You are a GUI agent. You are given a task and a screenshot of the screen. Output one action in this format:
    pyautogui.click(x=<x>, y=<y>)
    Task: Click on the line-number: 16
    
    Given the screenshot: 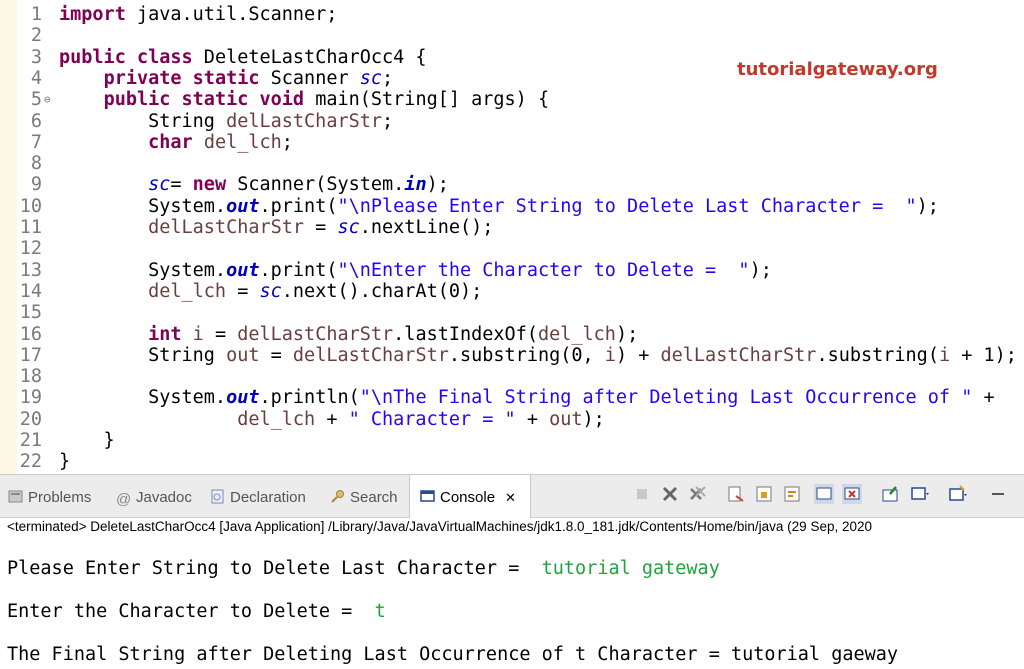 What is the action you would take?
    pyautogui.click(x=30, y=334)
    